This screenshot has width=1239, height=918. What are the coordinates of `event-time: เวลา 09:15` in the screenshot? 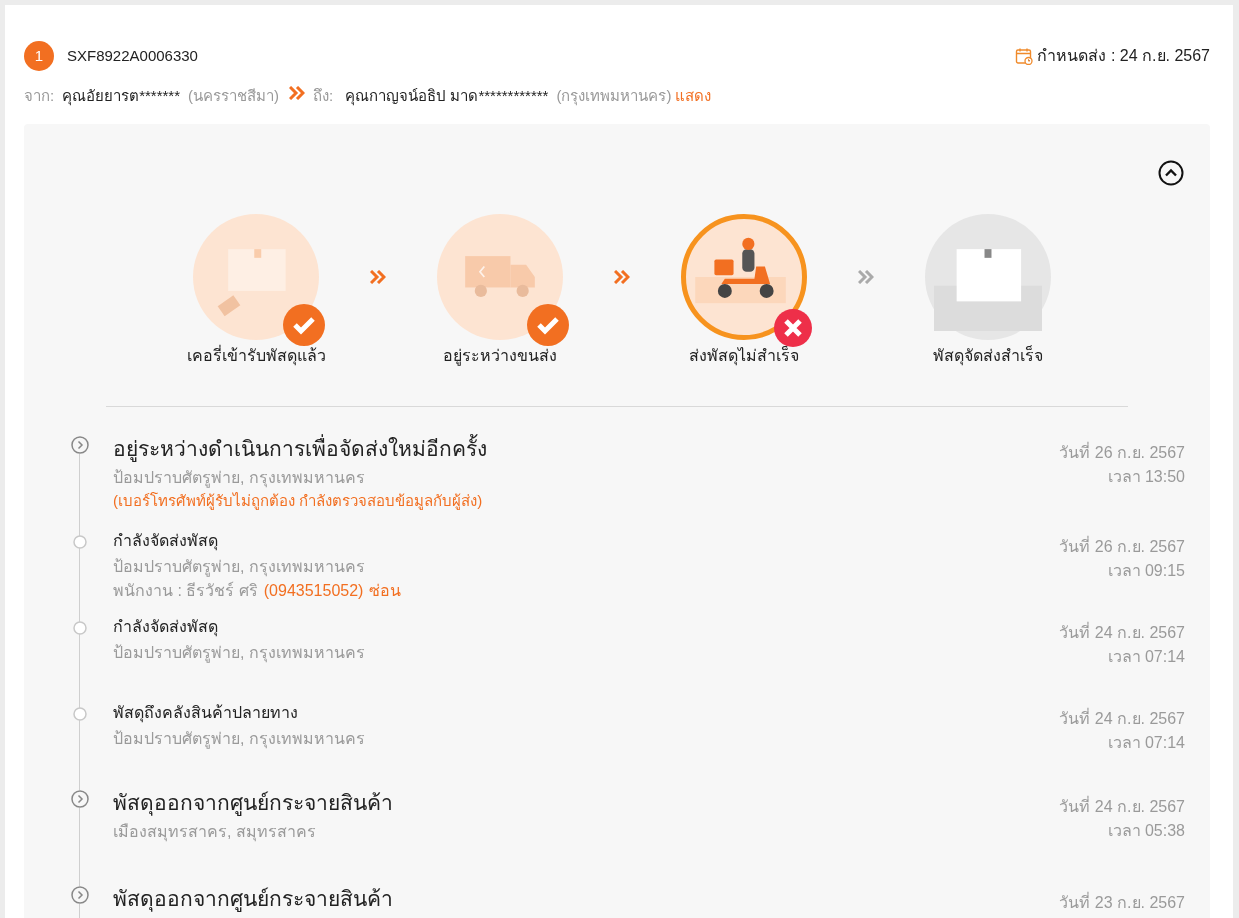 It's located at (1146, 570).